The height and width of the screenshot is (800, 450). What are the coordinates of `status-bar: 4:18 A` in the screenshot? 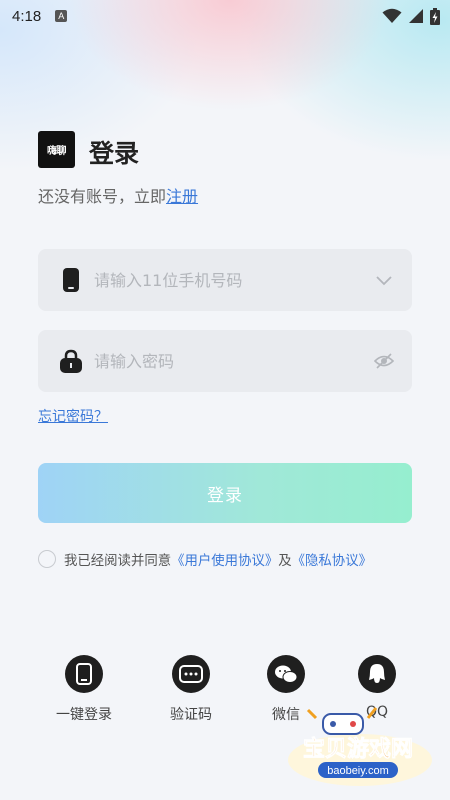 It's located at (225, 16).